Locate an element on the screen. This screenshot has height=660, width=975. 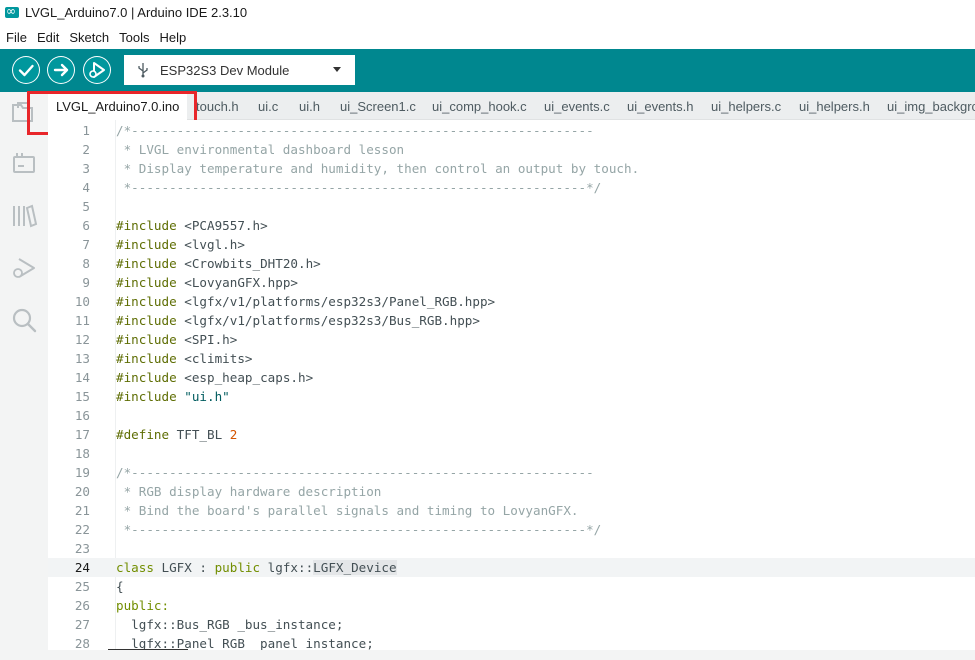
line-number: 14 is located at coordinates (82, 377).